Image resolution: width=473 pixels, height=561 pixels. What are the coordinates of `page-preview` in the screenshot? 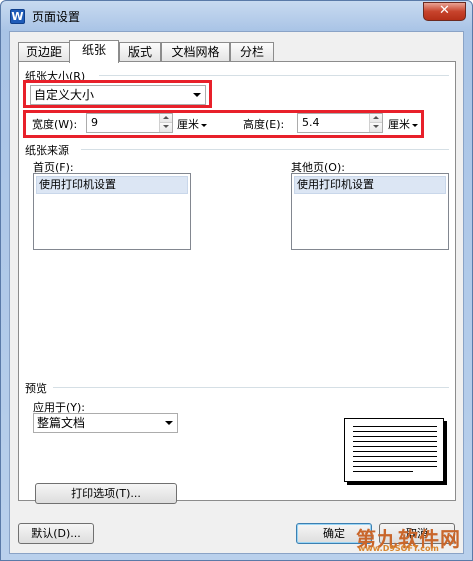 It's located at (394, 450).